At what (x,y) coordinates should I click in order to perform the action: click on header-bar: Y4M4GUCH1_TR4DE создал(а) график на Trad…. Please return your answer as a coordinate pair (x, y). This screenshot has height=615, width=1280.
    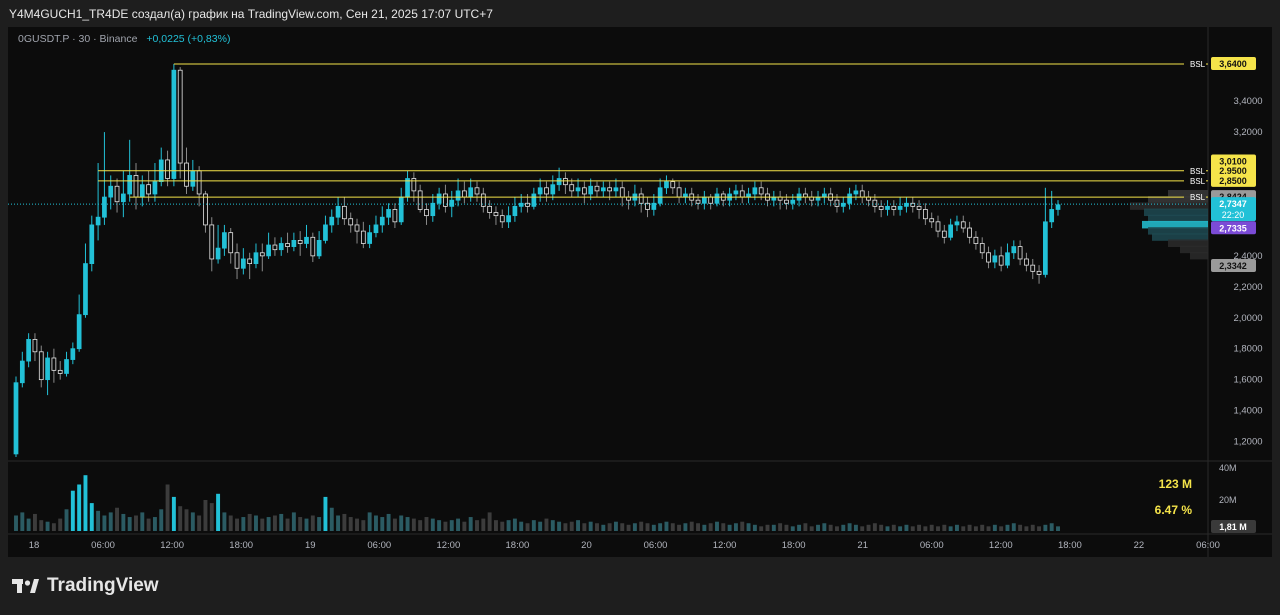
    Looking at the image, I should click on (640, 13).